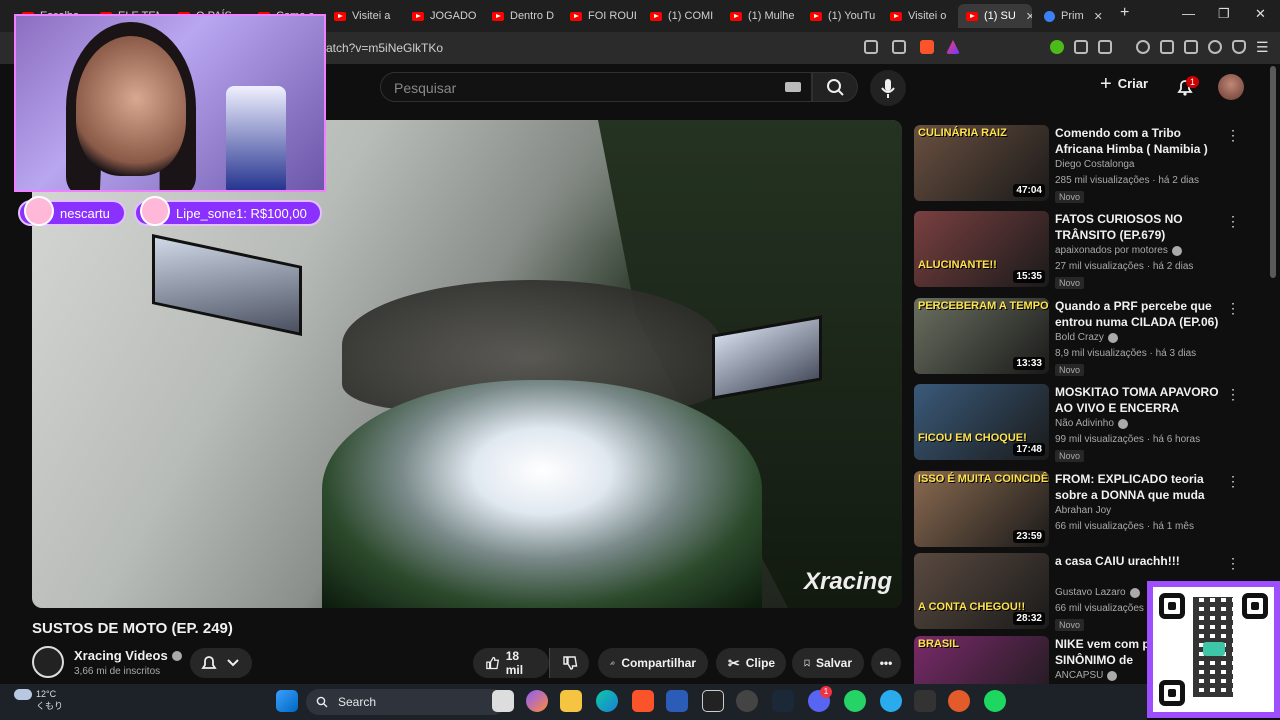  I want to click on browser-tab: Visitei a, so click(362, 16).